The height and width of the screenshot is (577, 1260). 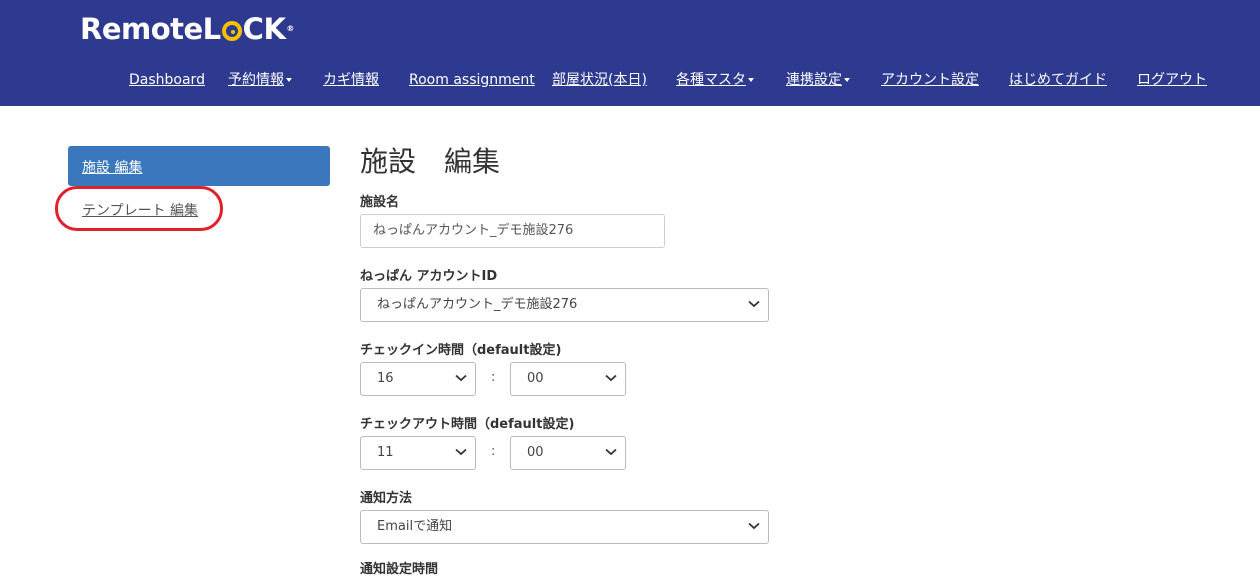 What do you see at coordinates (461, 350) in the screenshot?
I see `checkin-label: チェックイン時間（default設定)` at bounding box center [461, 350].